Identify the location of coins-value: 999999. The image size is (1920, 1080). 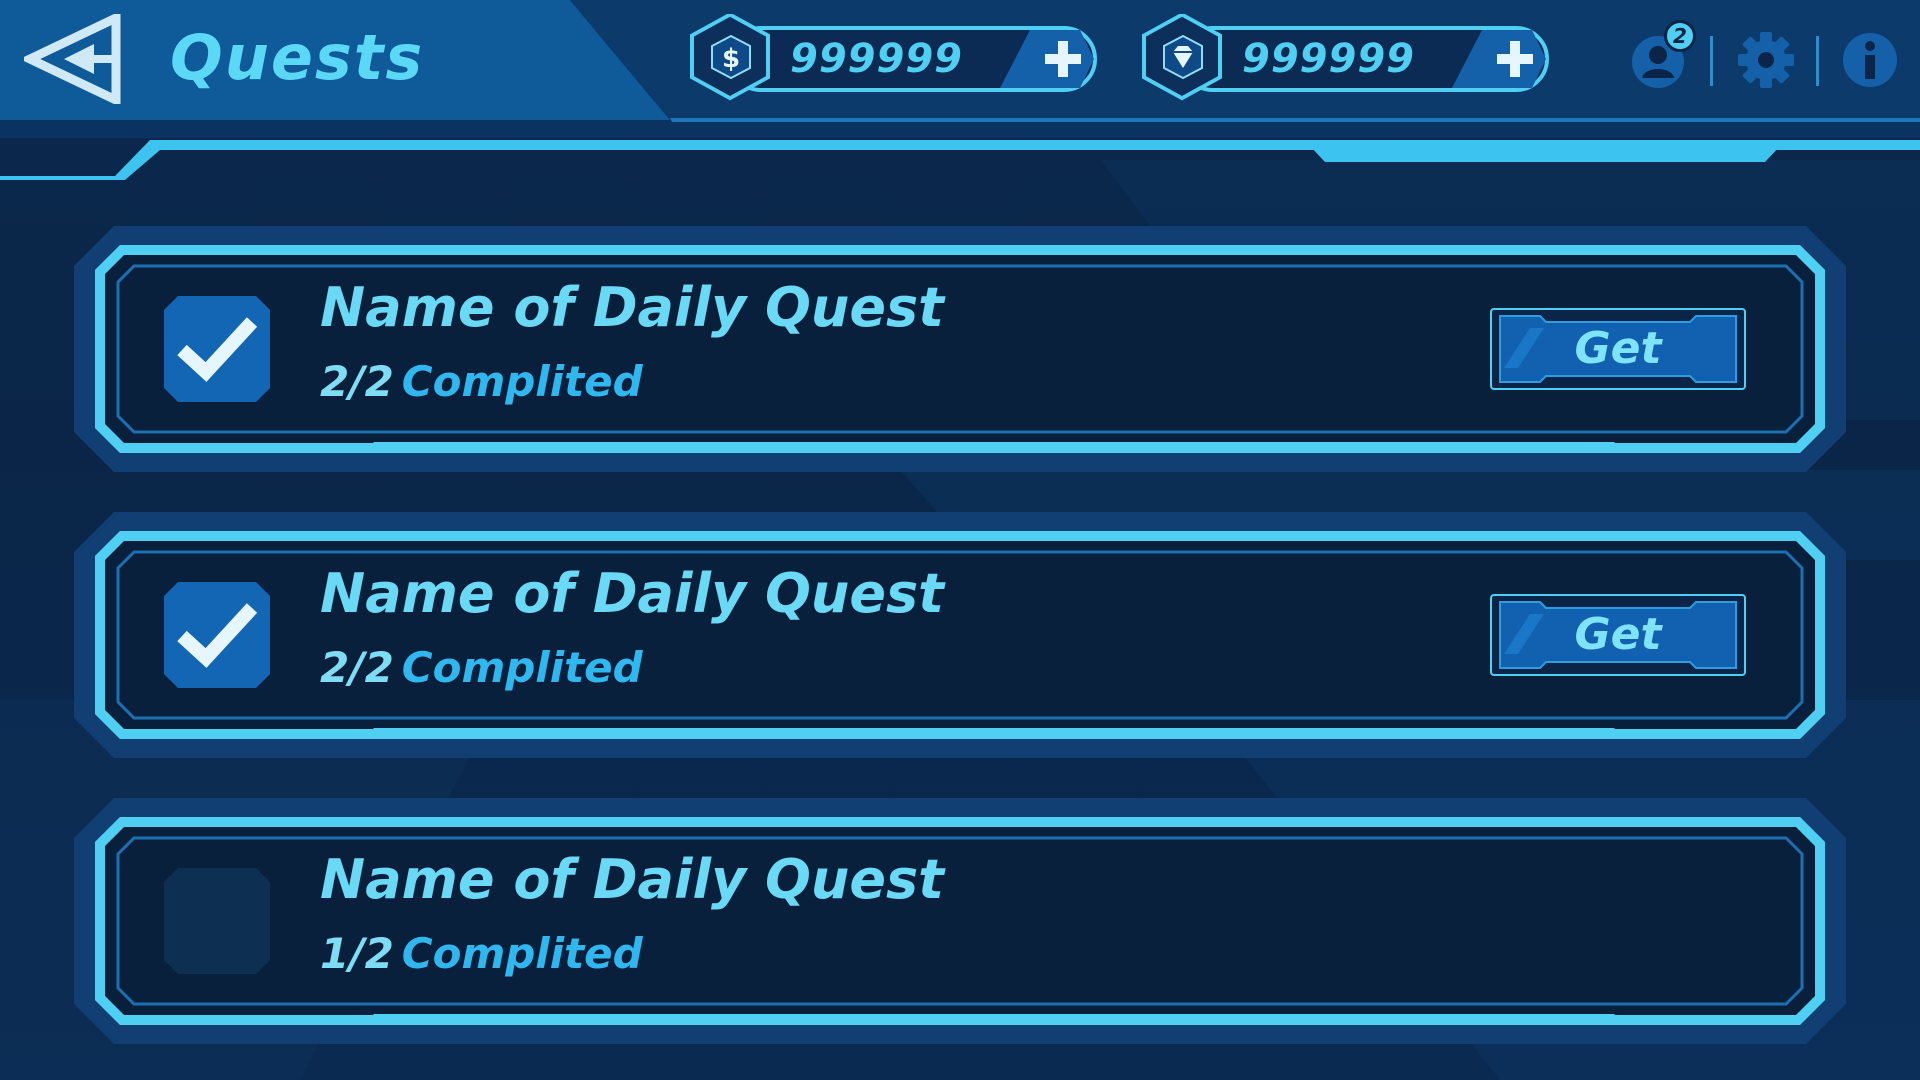
(876, 59).